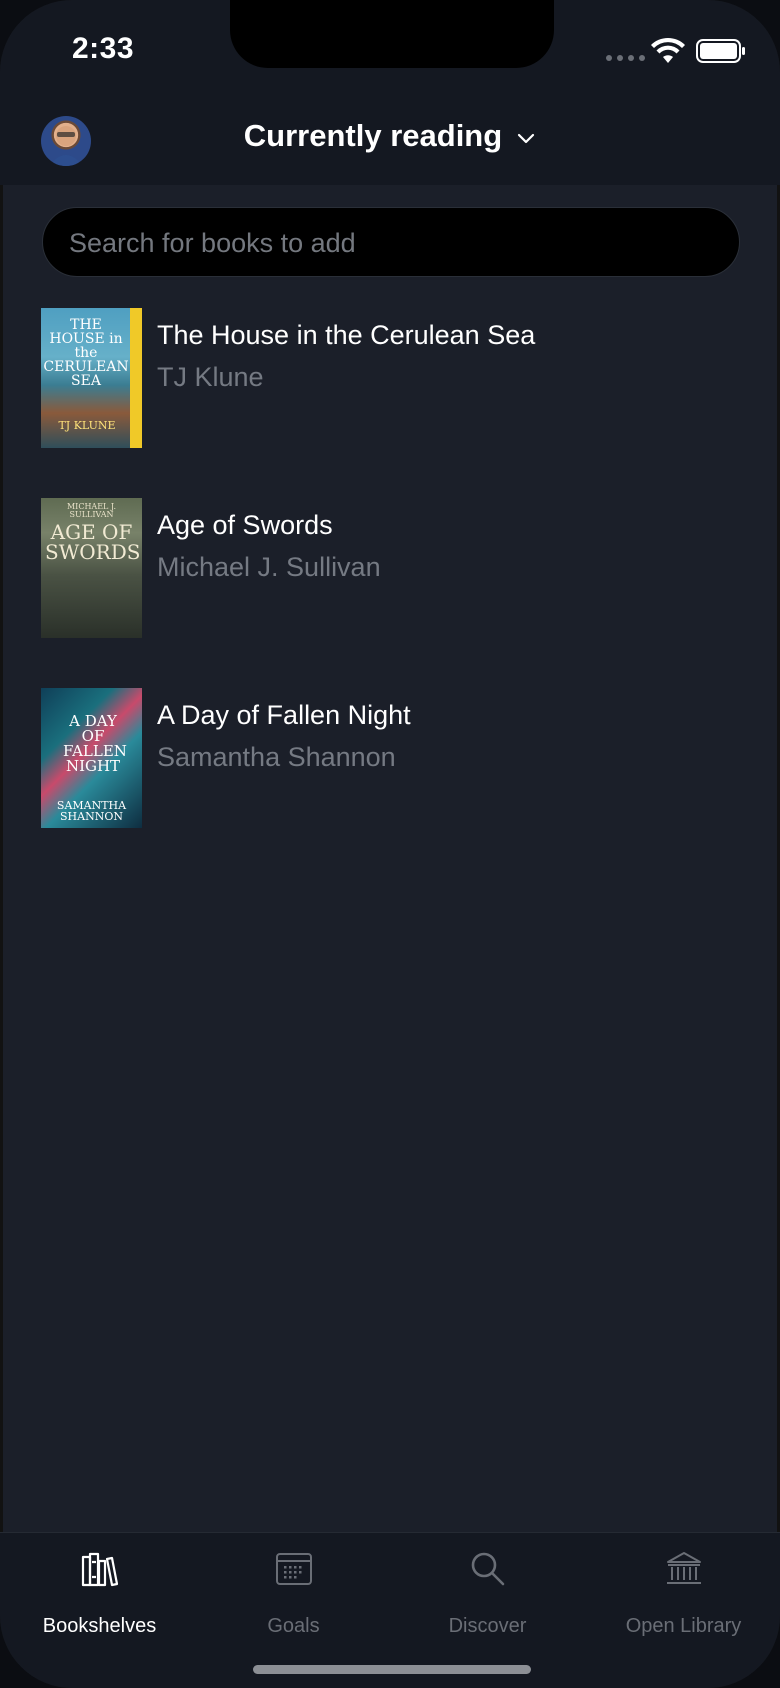 Image resolution: width=780 pixels, height=1688 pixels. Describe the element at coordinates (91, 758) in the screenshot. I see `book-cover: A DAY OF FALLEN NIGHT SAMANTHA SHANNON` at that location.